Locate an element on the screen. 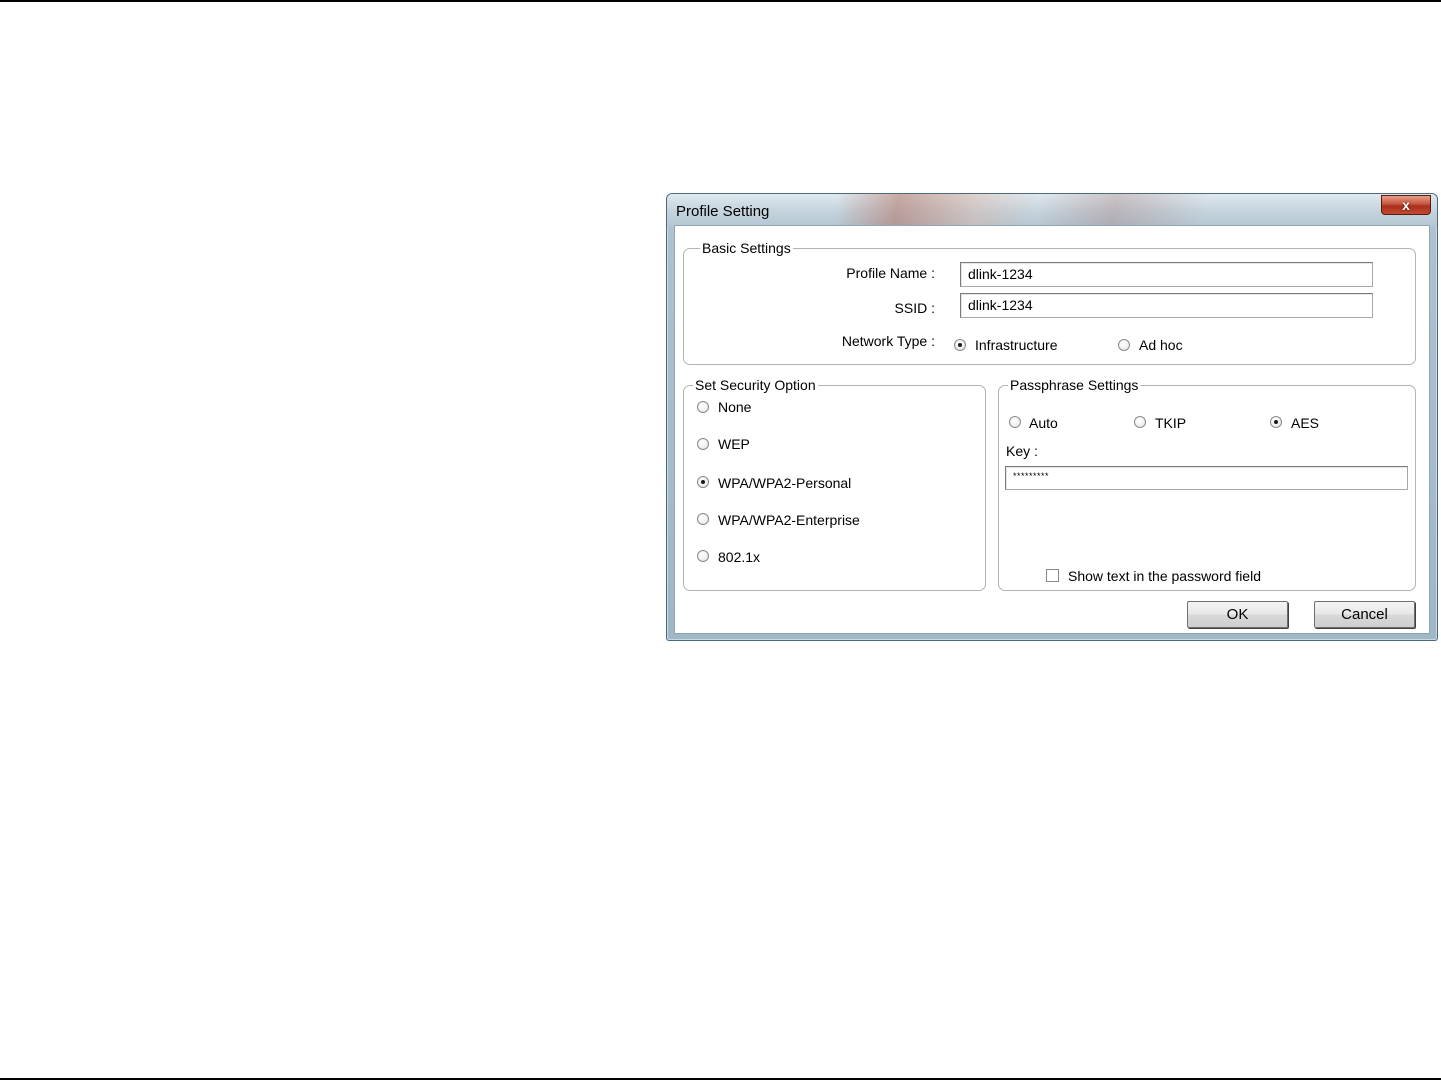 Image resolution: width=1441 pixels, height=1081 pixels. page-bottom-rule is located at coordinates (720, 1079).